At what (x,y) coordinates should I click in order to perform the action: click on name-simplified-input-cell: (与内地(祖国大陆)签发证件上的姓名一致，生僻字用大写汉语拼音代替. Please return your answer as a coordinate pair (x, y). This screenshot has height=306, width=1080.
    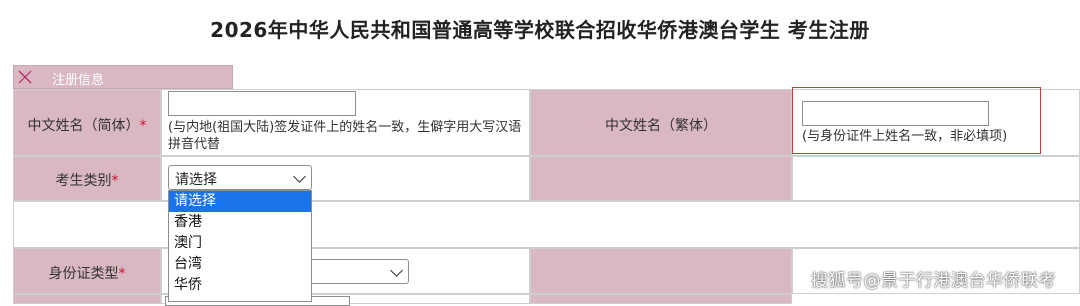
    Looking at the image, I should click on (345, 122).